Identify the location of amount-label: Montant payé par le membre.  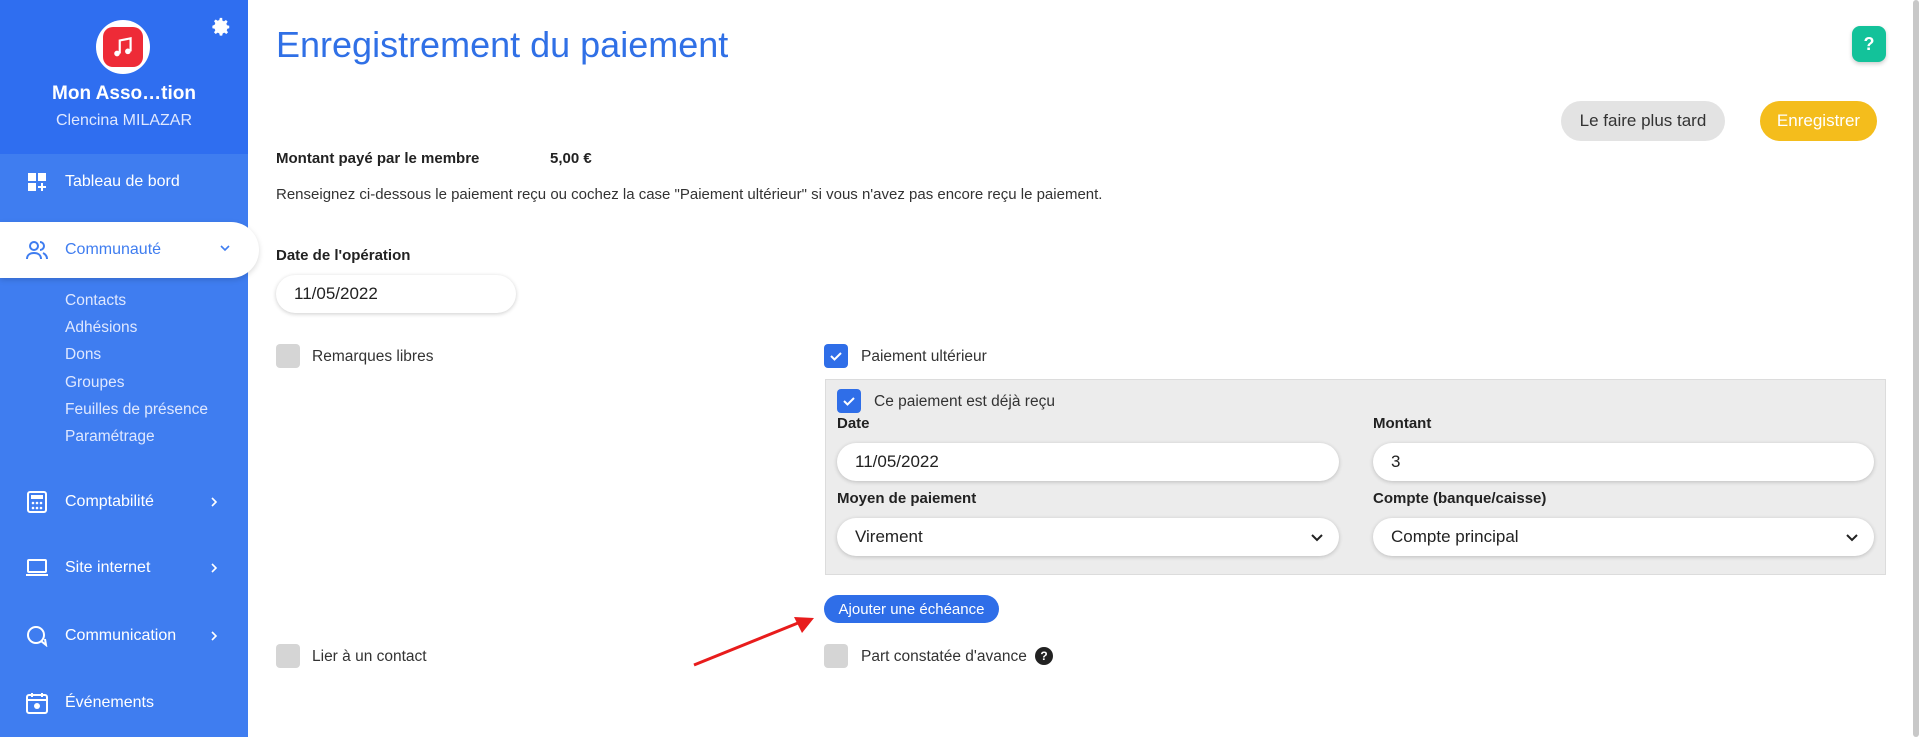
(378, 158).